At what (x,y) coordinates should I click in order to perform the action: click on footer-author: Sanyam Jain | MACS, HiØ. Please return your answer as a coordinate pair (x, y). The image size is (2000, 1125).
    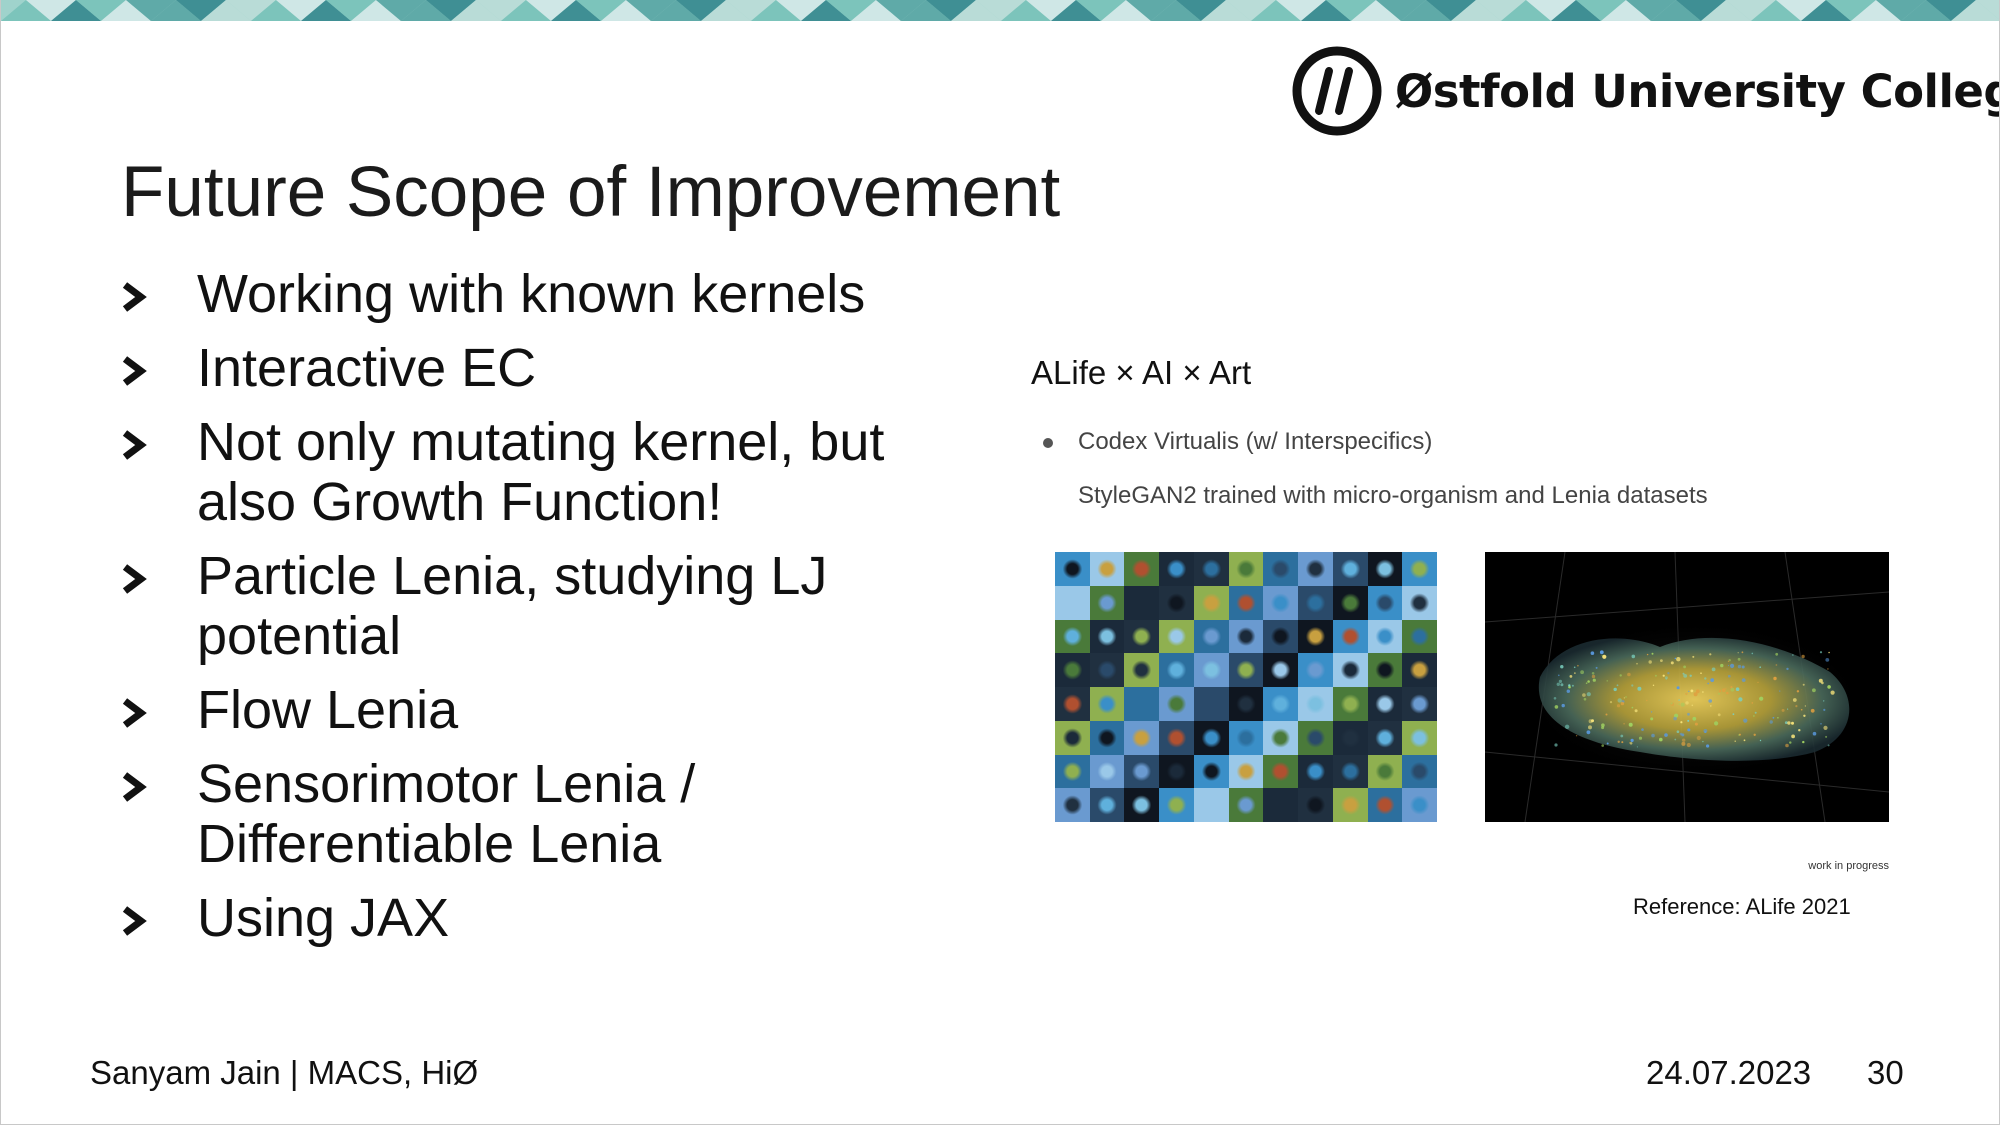
    Looking at the image, I should click on (284, 1072).